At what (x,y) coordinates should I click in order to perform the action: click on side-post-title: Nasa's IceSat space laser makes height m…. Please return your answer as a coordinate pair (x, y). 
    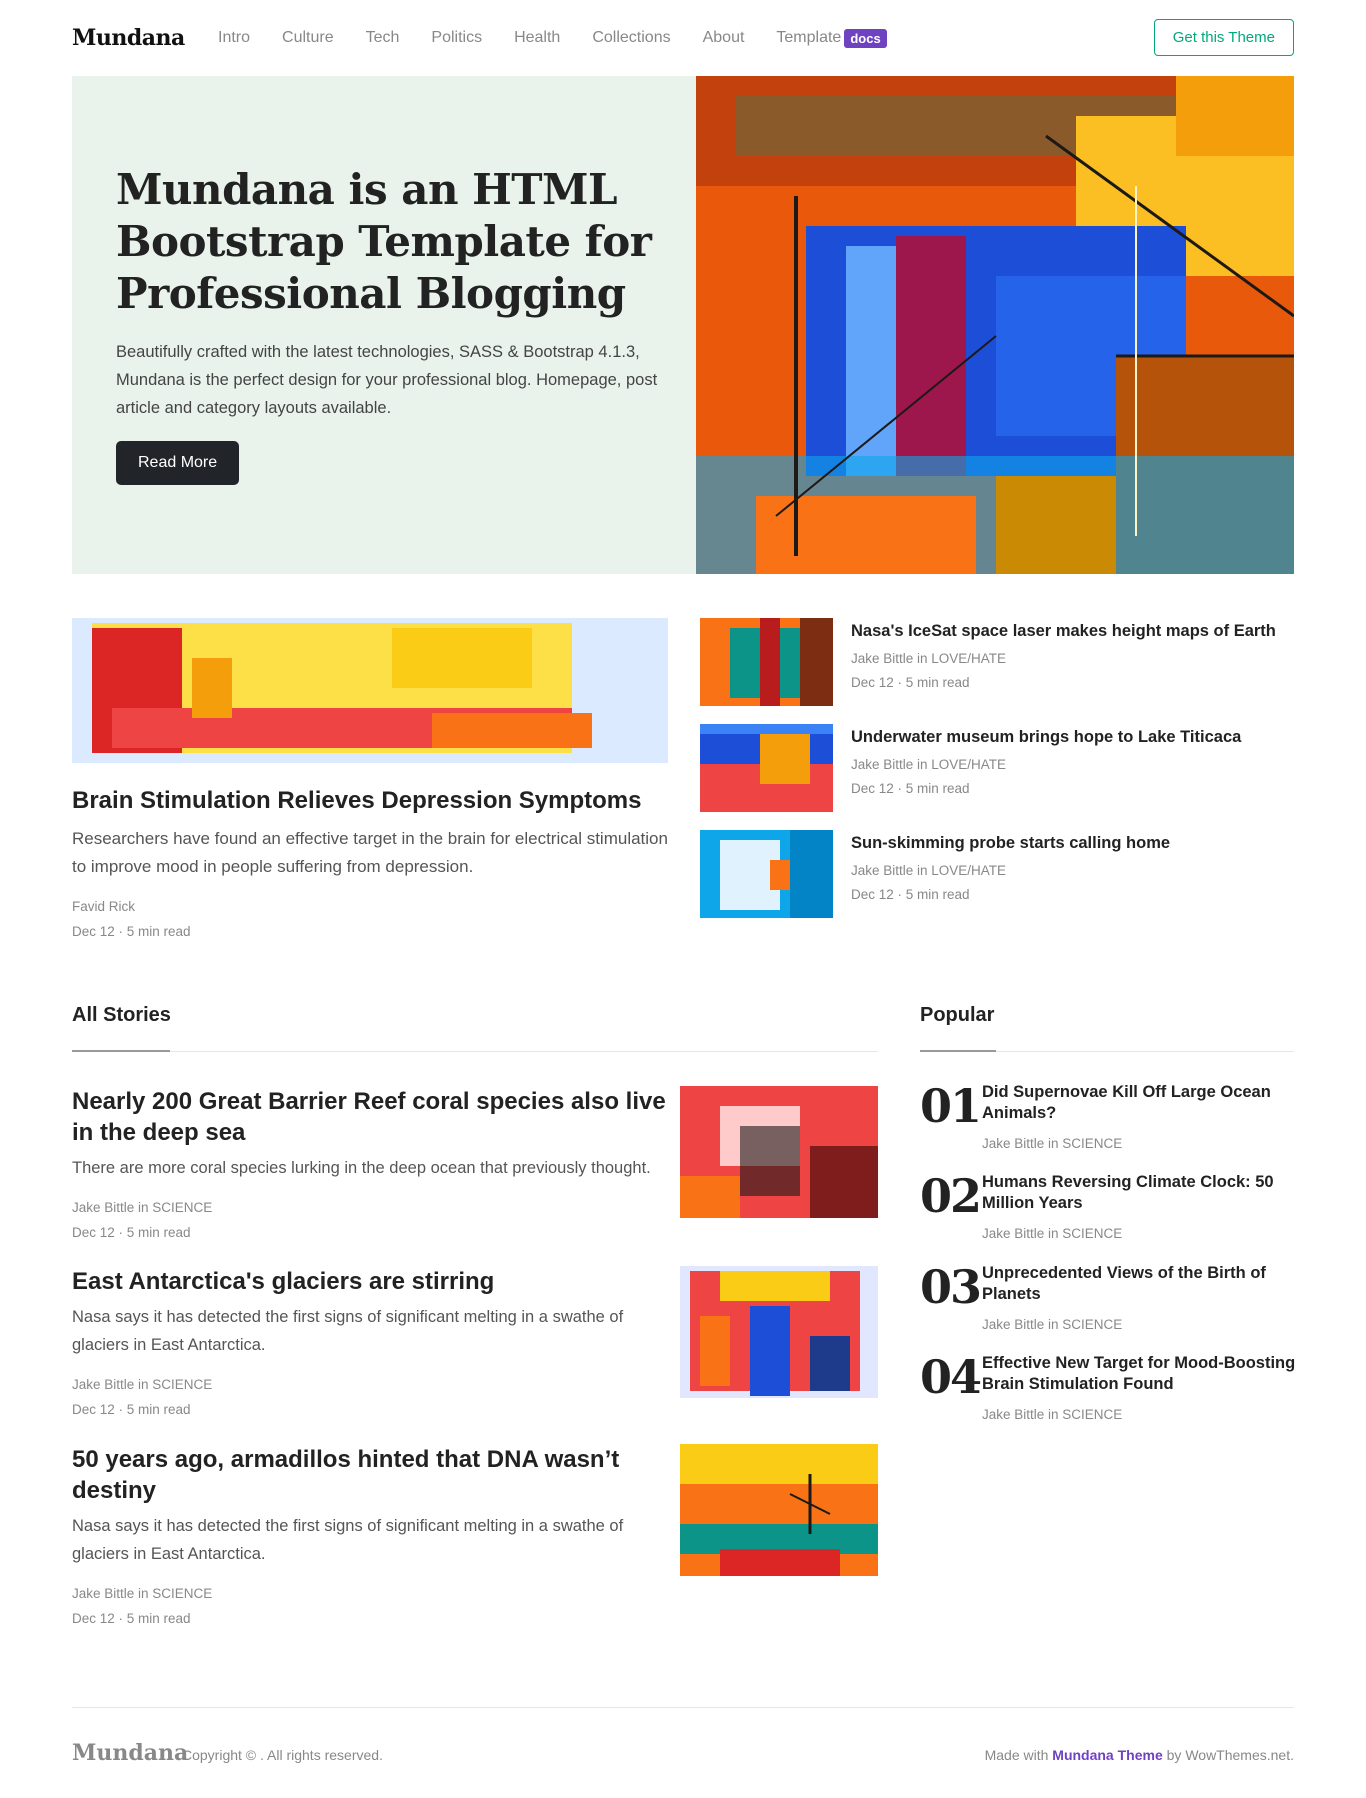
    Looking at the image, I should click on (1063, 631).